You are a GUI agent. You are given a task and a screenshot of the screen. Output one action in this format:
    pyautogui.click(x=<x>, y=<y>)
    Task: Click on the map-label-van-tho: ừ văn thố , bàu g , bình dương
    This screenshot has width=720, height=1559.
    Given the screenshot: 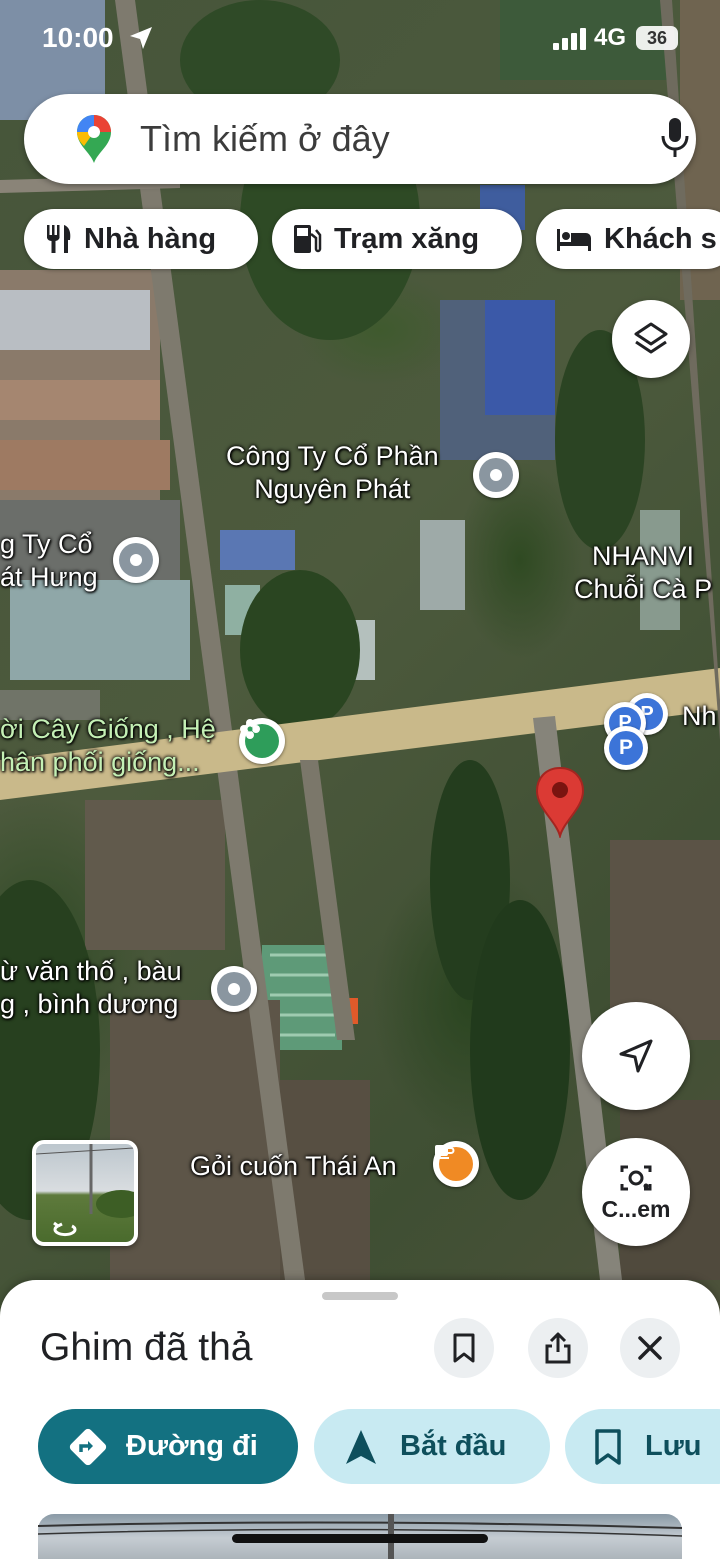 What is the action you would take?
    pyautogui.click(x=91, y=988)
    